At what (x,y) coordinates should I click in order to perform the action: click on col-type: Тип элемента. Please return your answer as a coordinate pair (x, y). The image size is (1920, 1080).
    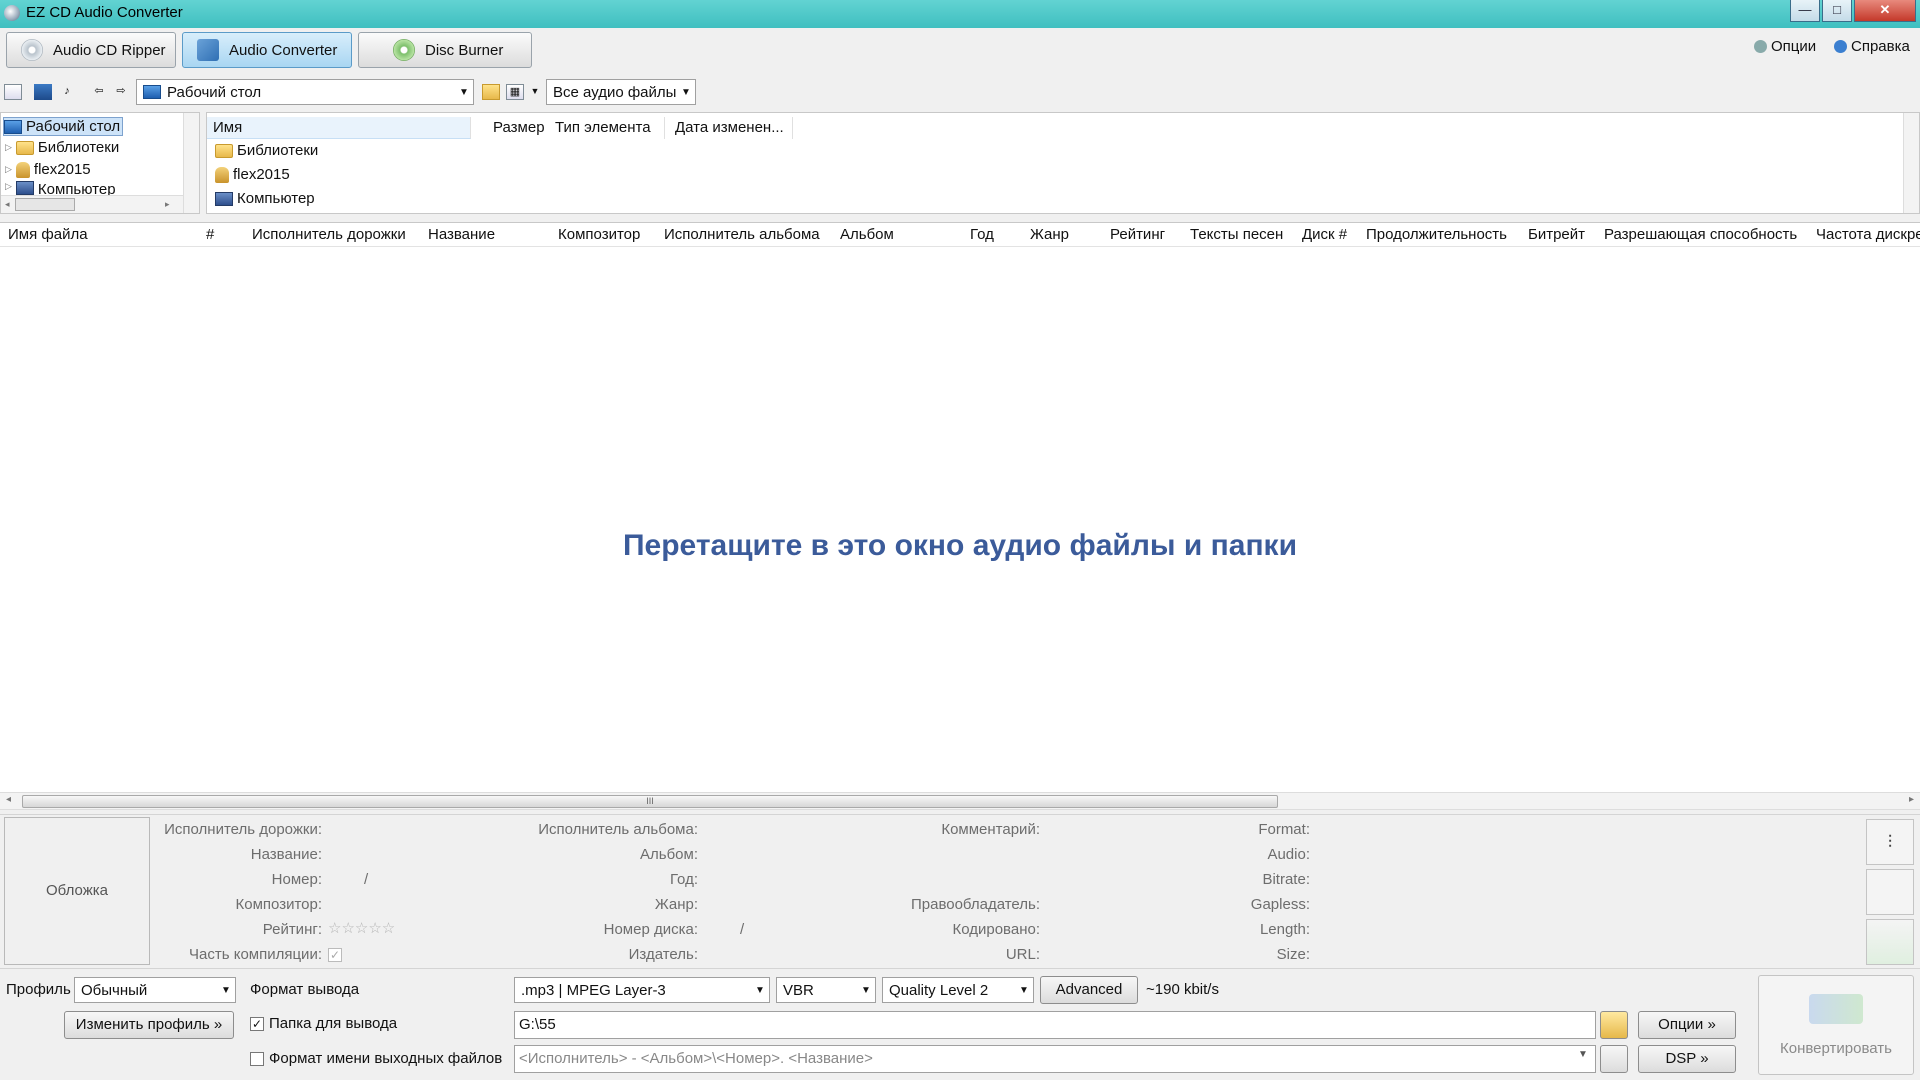
    Looking at the image, I should click on (607, 128).